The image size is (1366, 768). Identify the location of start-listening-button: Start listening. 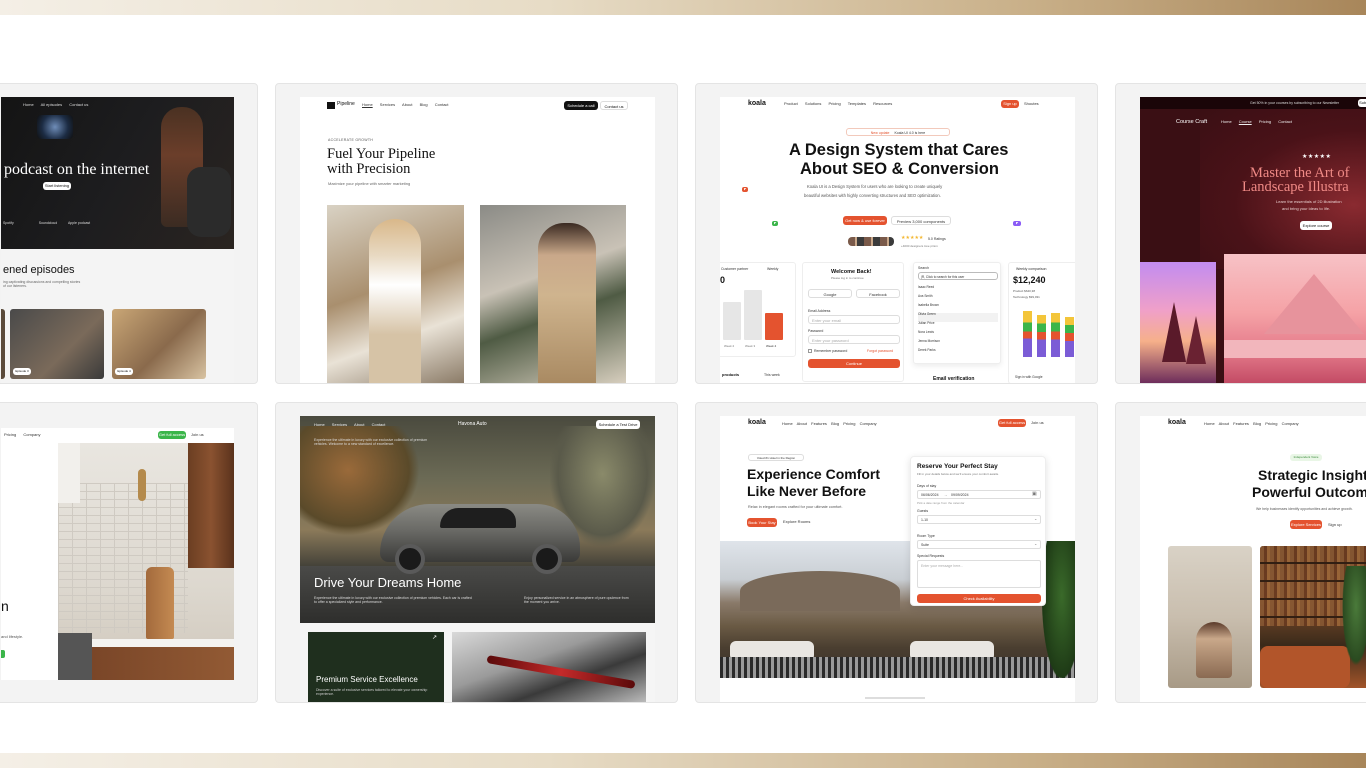
(57, 186).